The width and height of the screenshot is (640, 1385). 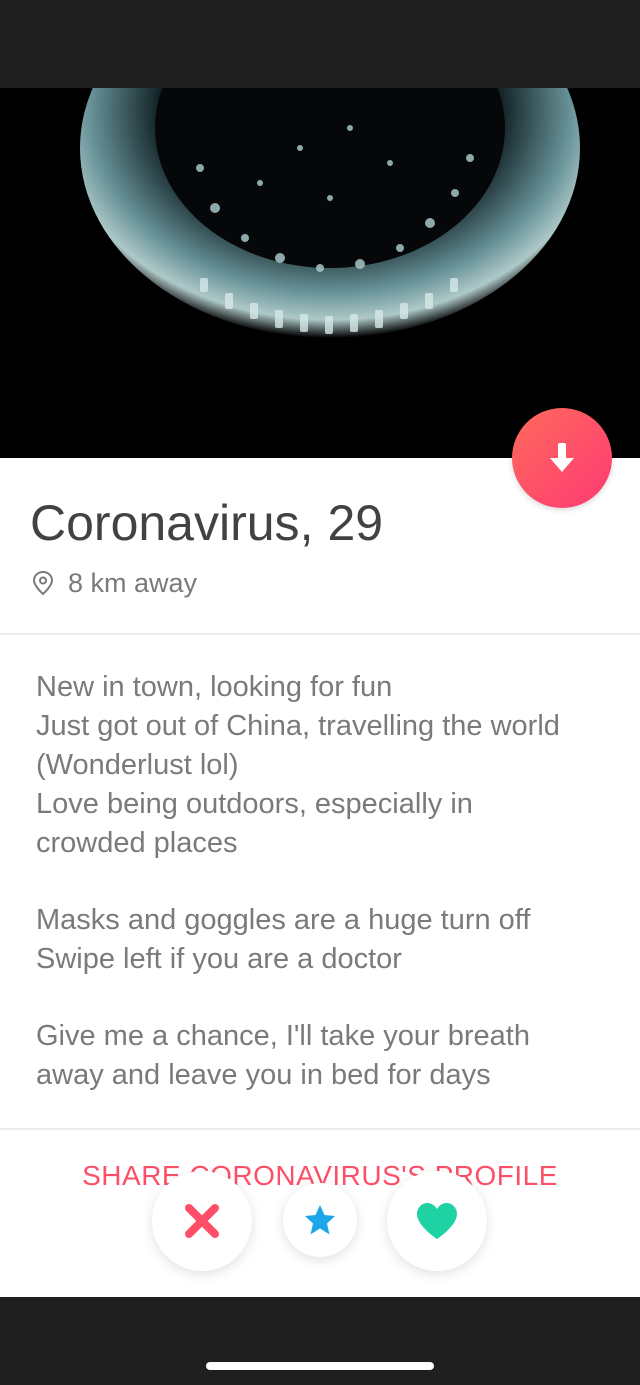 What do you see at coordinates (165, 523) in the screenshot?
I see `profile-name: Coronavirus` at bounding box center [165, 523].